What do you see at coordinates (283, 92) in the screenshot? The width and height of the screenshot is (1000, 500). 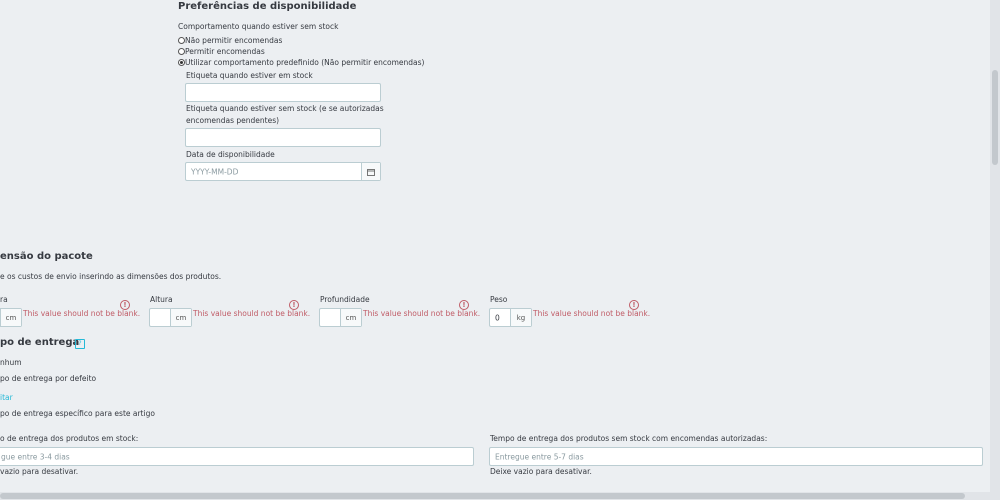 I see `in-stock-label-input` at bounding box center [283, 92].